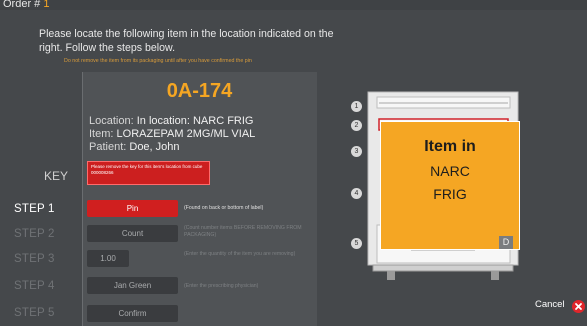 The width and height of the screenshot is (587, 326). I want to click on item-label: Item:, so click(101, 134).